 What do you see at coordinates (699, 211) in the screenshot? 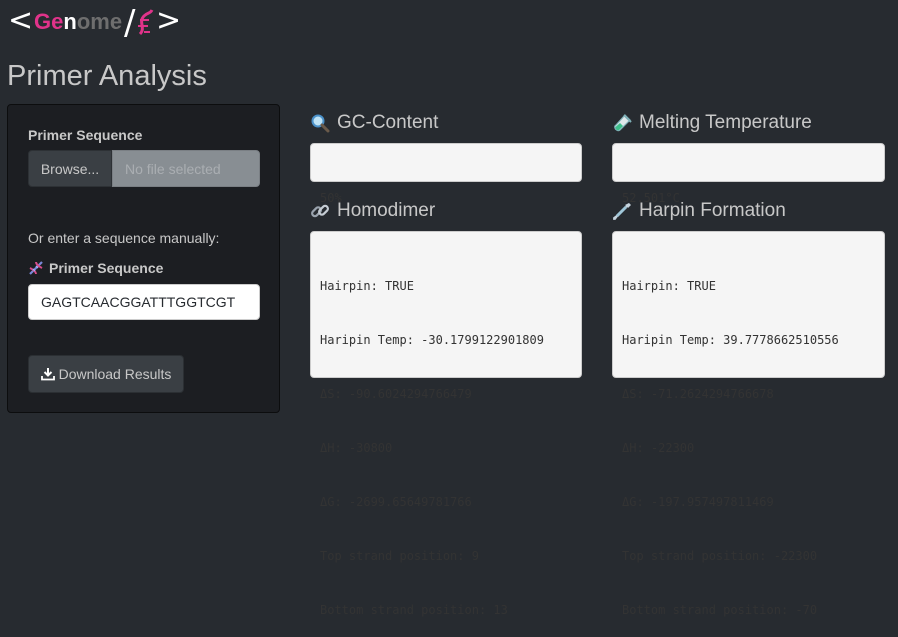
I see `hairpin-formation-title: Harpin Formation` at bounding box center [699, 211].